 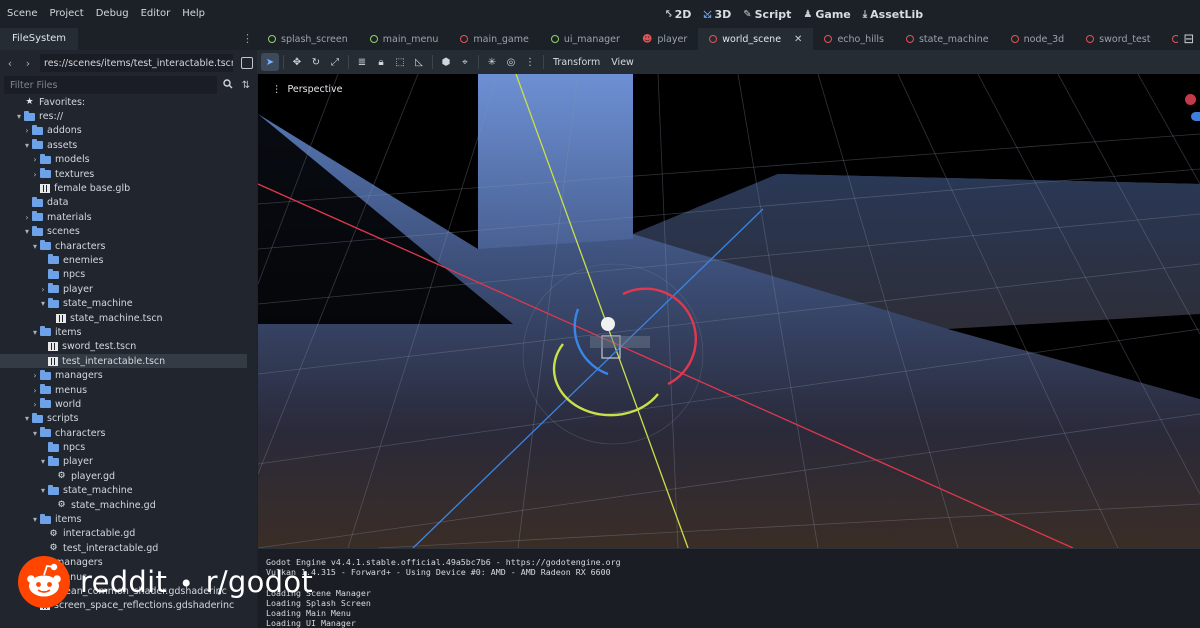 What do you see at coordinates (128, 390) in the screenshot?
I see `tree-item: › menus` at bounding box center [128, 390].